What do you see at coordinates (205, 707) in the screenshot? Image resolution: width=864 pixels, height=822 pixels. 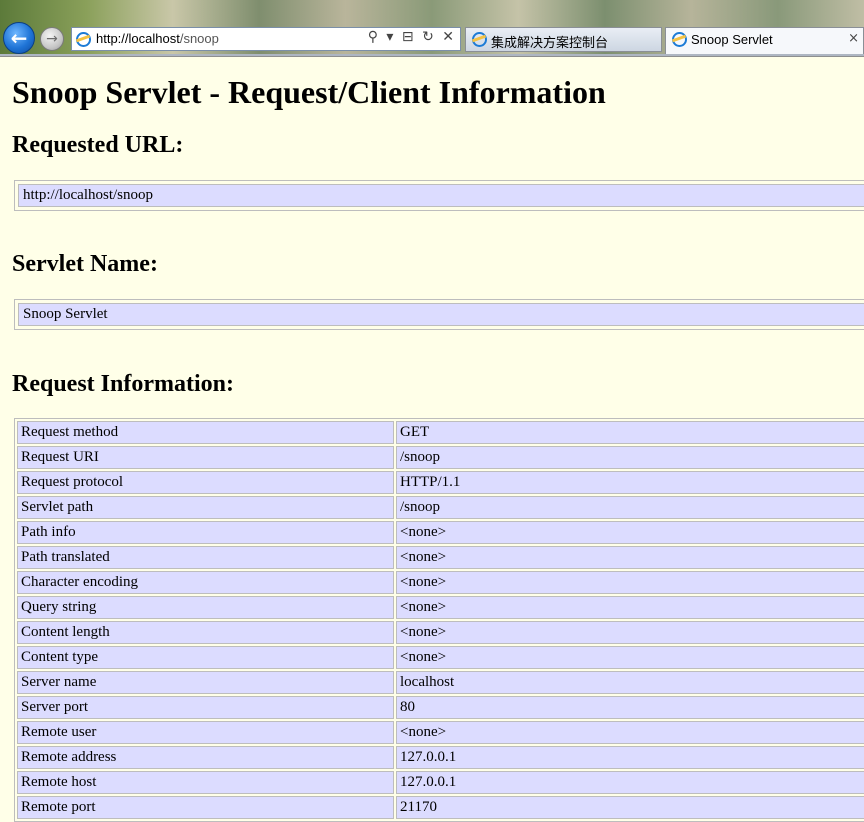 I see `row-key: Server port` at bounding box center [205, 707].